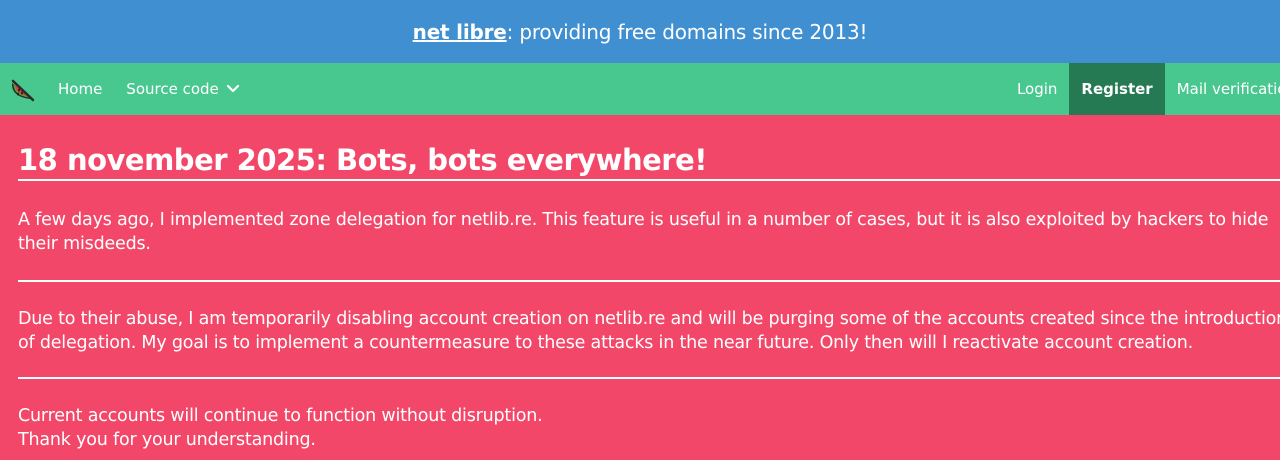  I want to click on nav-right: Login Register Mail verification, so click(1142, 89).